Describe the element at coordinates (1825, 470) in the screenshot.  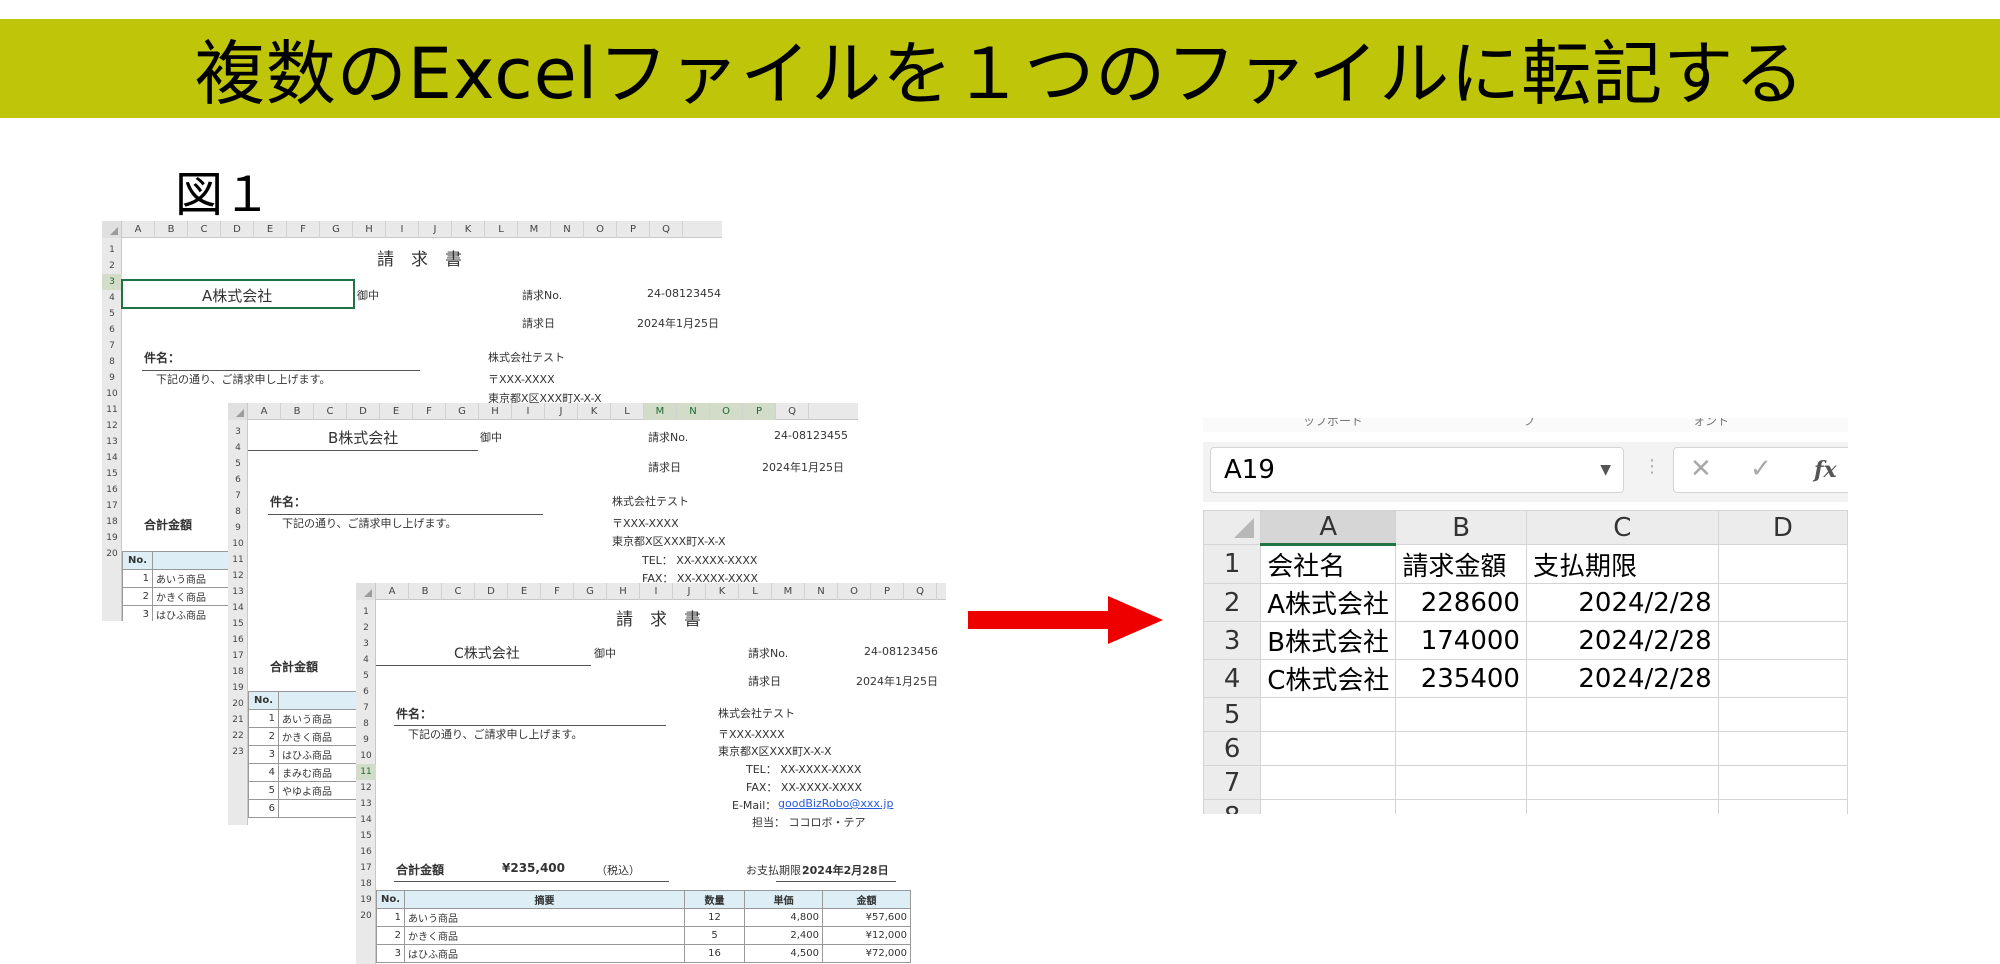
I see `insert-function-icon: fx` at that location.